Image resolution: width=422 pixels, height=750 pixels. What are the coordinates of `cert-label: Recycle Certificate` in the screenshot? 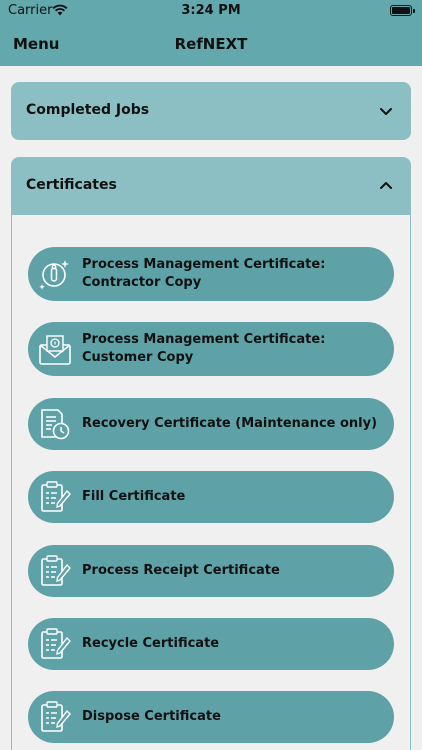 It's located at (151, 643).